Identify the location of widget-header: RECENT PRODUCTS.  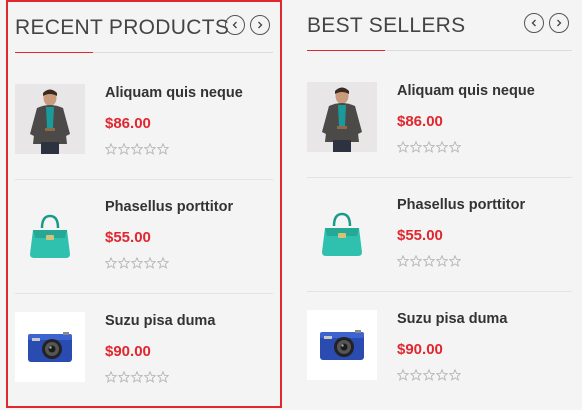
(144, 32).